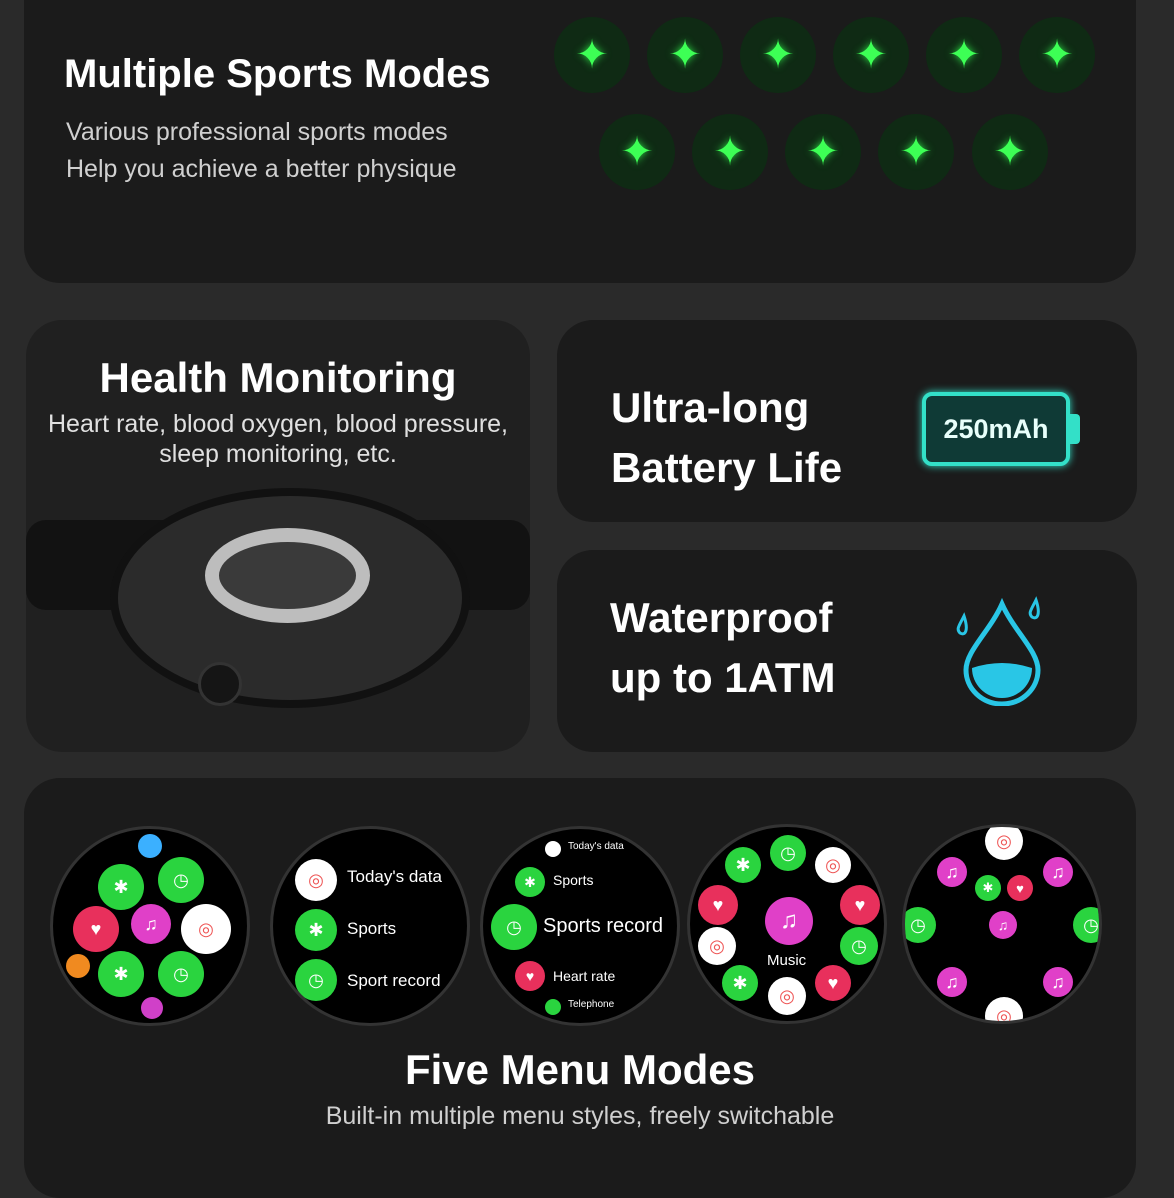 Image resolution: width=1174 pixels, height=1198 pixels. Describe the element at coordinates (580, 1069) in the screenshot. I see `menus-title: Five Menu Modes` at that location.